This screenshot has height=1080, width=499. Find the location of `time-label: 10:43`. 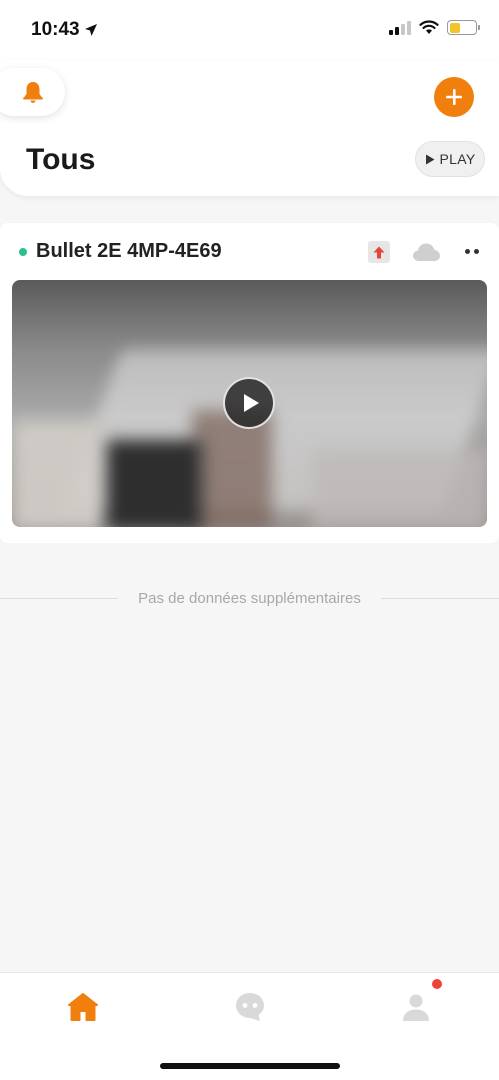

time-label: 10:43 is located at coordinates (55, 29).